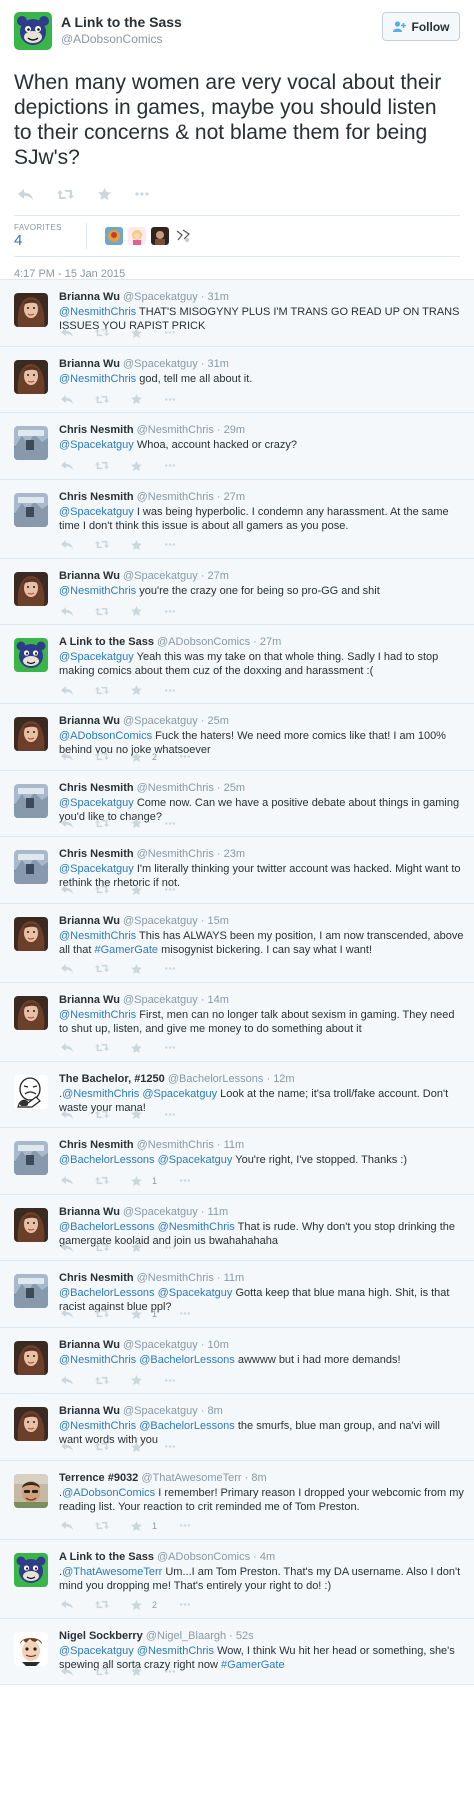  I want to click on reply-author-name: The Bachelor, #1250, so click(112, 1079).